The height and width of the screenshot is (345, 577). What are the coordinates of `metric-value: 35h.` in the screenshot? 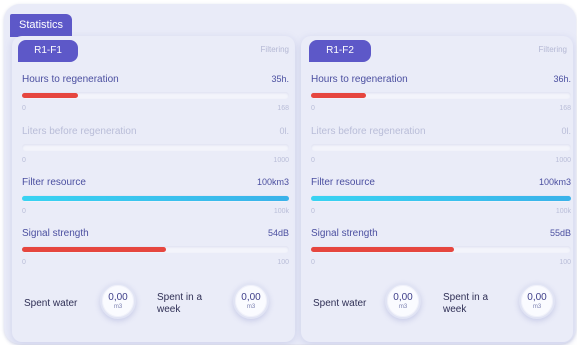 It's located at (280, 79).